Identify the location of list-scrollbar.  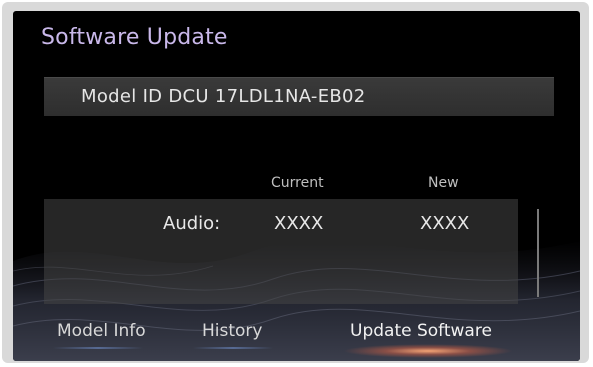
(538, 253).